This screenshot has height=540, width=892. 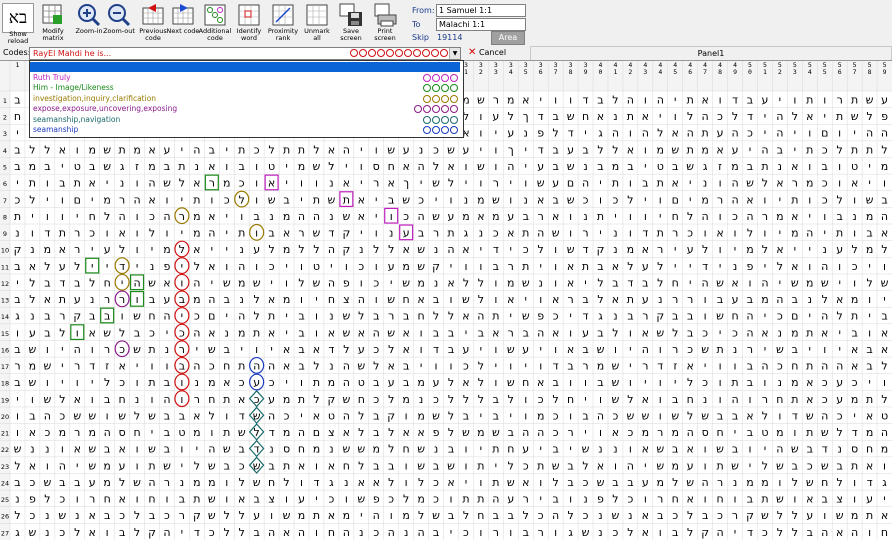 I want to click on matrix-letter: ג, so click(x=17, y=532).